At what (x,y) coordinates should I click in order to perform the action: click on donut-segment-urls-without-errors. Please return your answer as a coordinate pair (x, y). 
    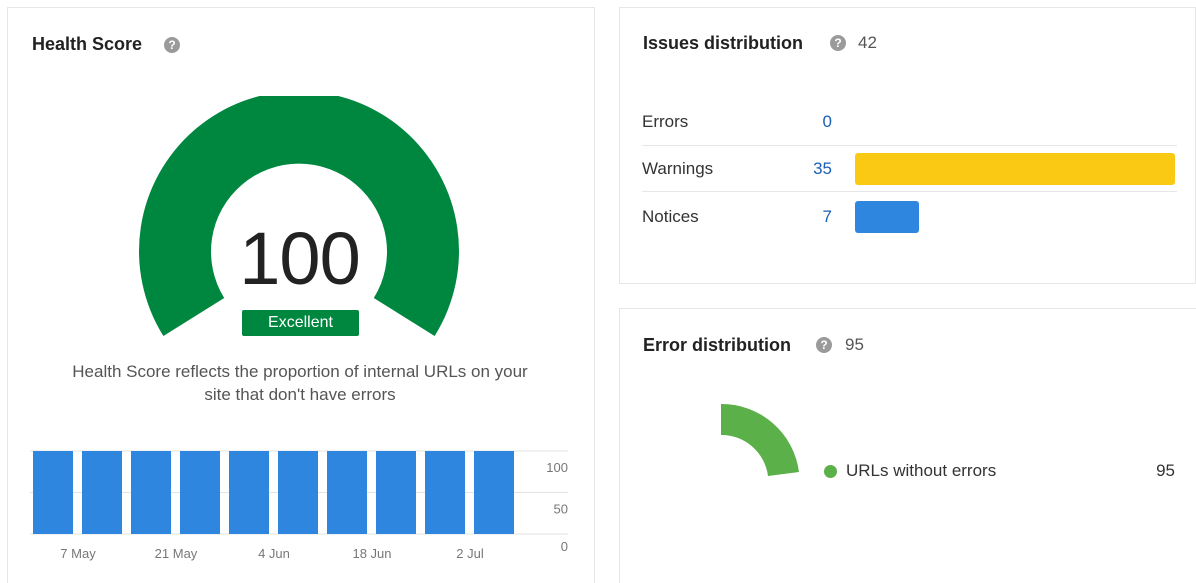
    Looking at the image, I should click on (760, 439).